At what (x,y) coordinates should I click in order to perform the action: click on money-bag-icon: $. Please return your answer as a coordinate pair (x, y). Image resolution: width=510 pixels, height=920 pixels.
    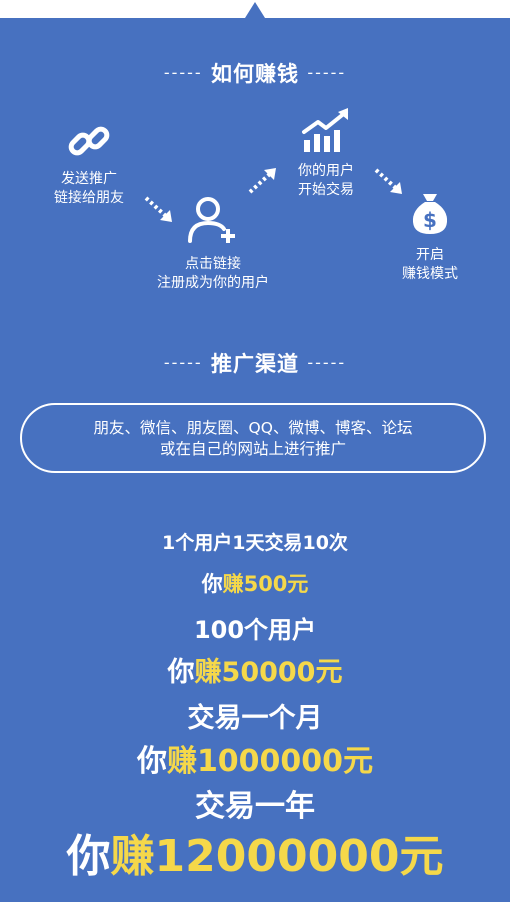
    Looking at the image, I should click on (430, 215).